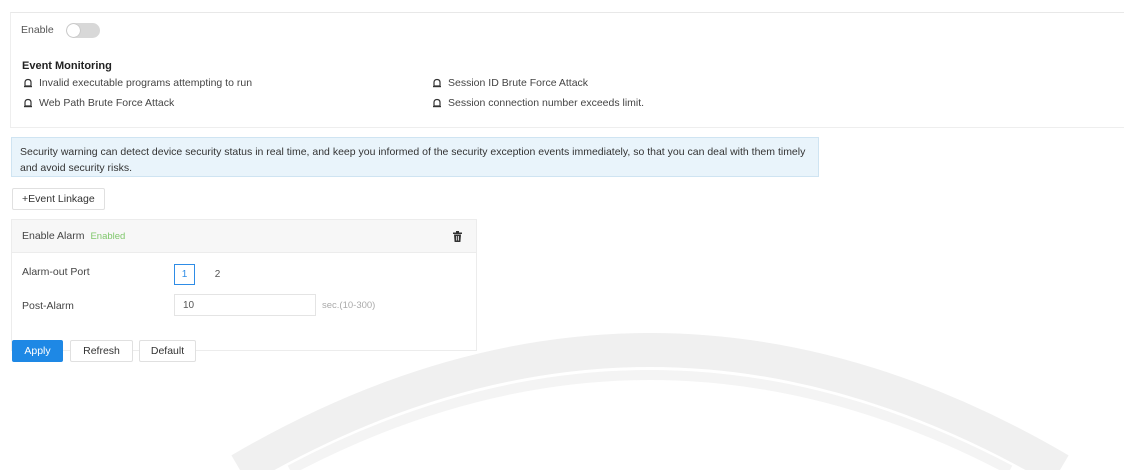 This screenshot has height=470, width=1124. I want to click on alarm-port-1: 1, so click(184, 274).